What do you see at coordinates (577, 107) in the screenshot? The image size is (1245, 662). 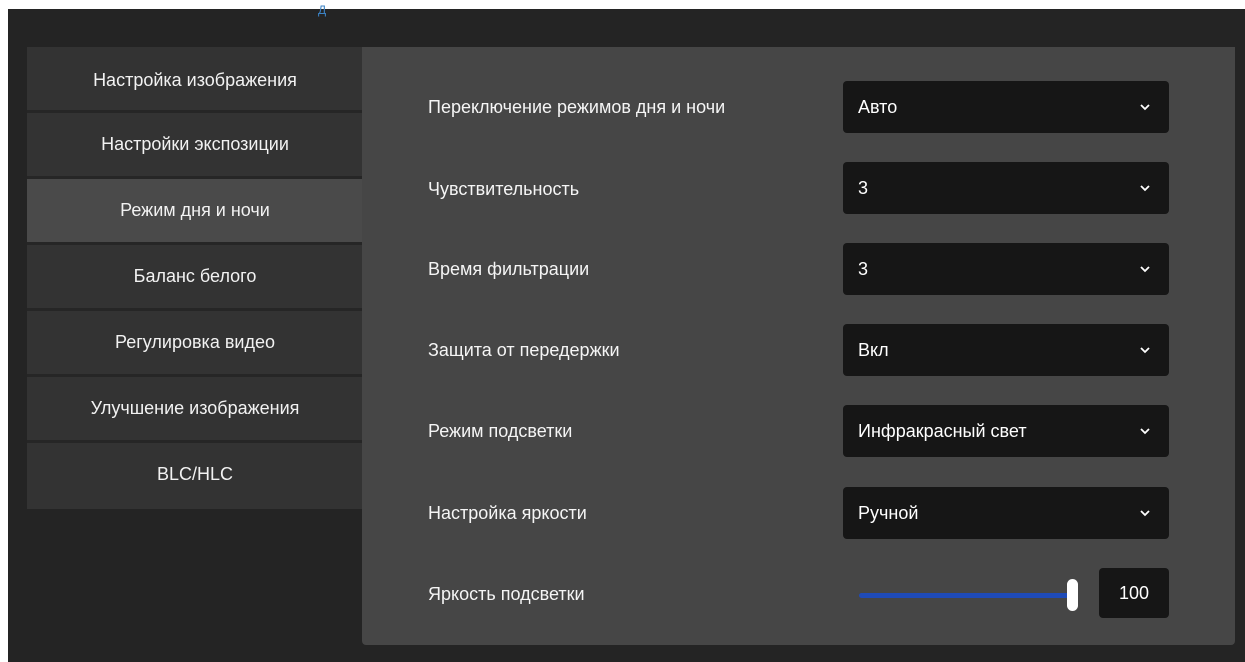 I see `day-night-label: Переключение режимов дня и ночи` at bounding box center [577, 107].